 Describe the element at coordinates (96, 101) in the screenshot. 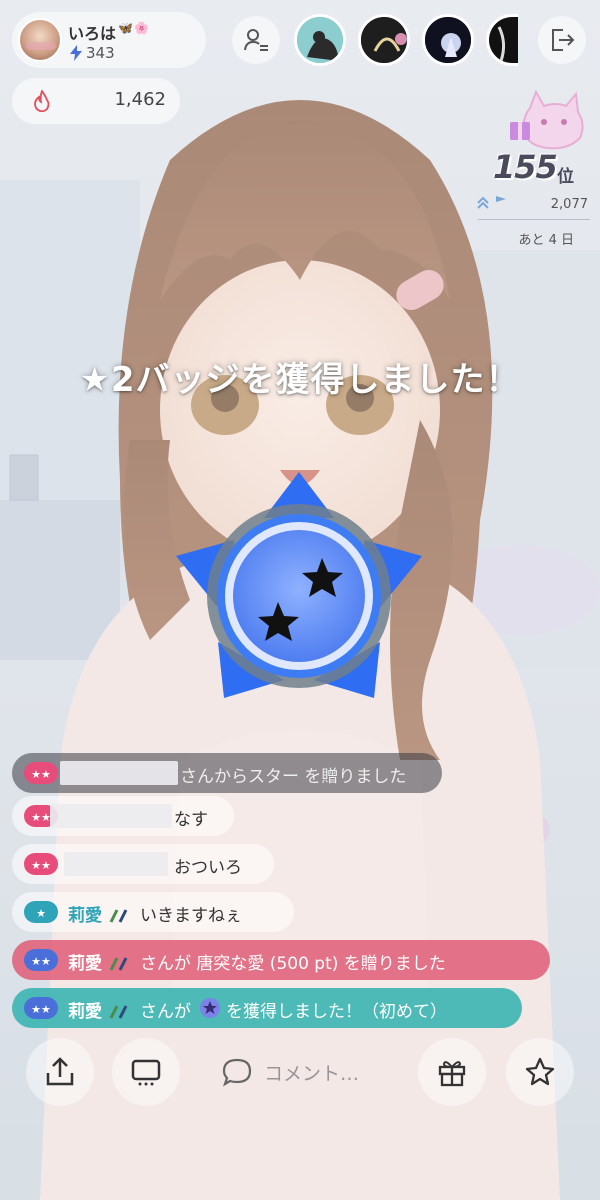

I see `fire-points: 1,462` at that location.